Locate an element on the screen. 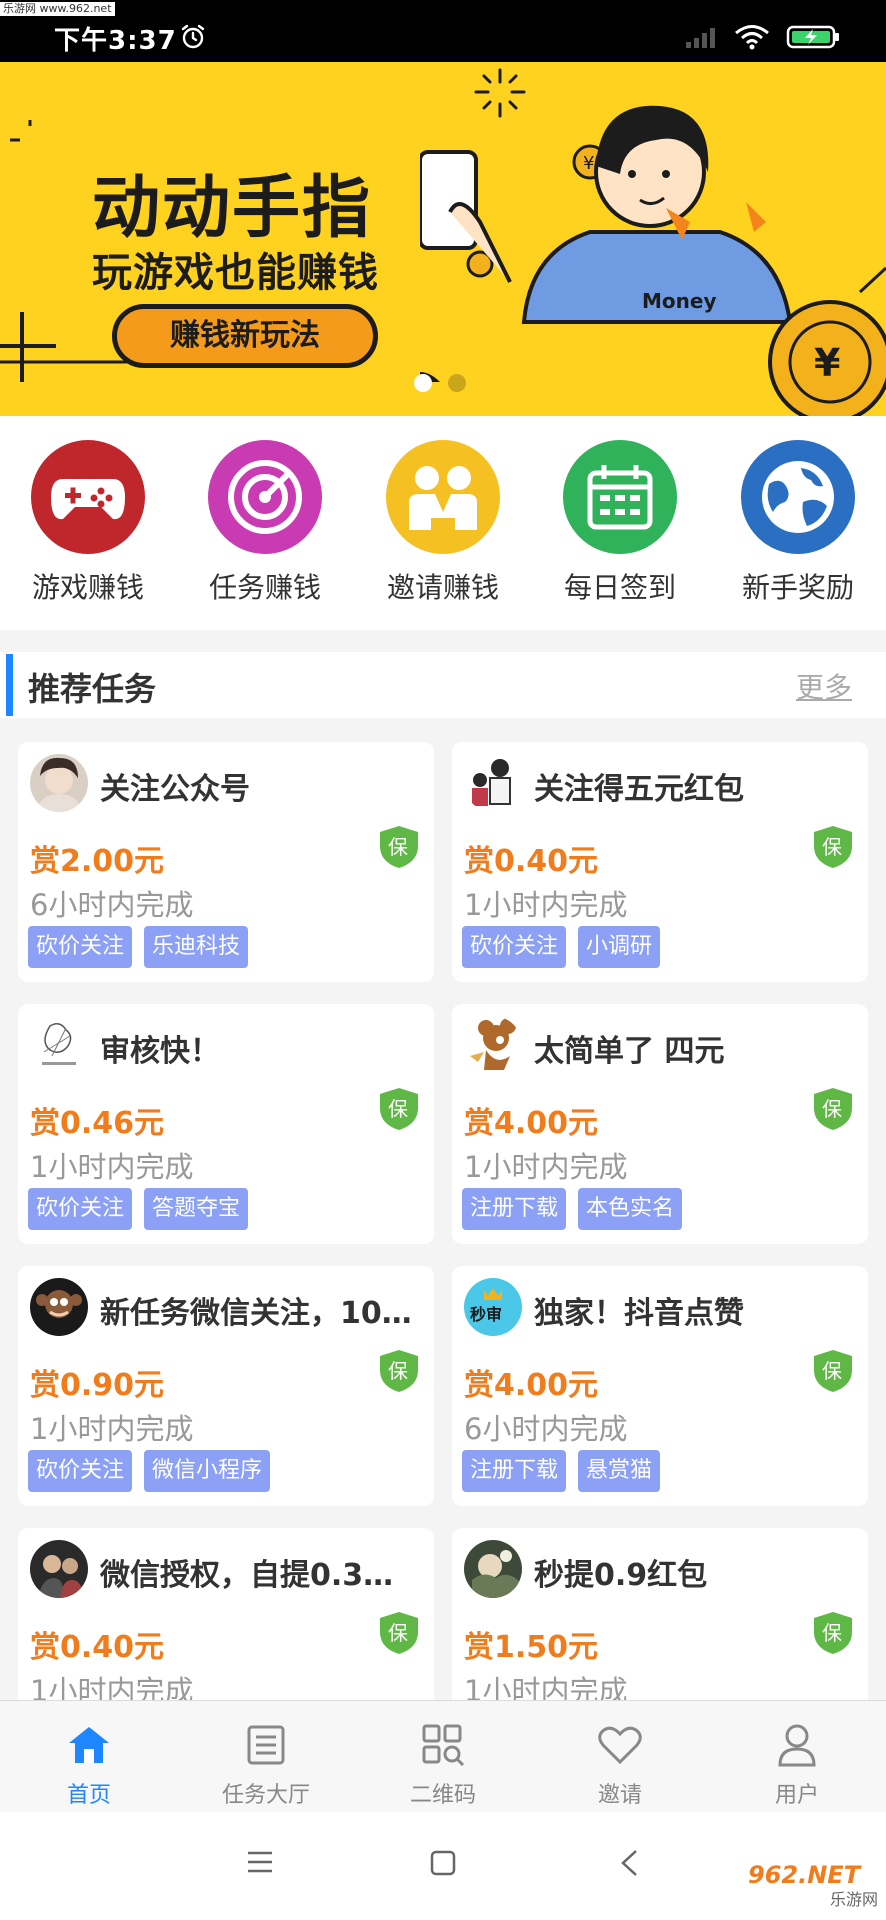 Image resolution: width=886 pixels, height=1920 pixels. task-card: 新任务微信关注，10… 赏0.90元 1小时内完成 保 砍价关注 微信小程序 is located at coordinates (226, 1386).